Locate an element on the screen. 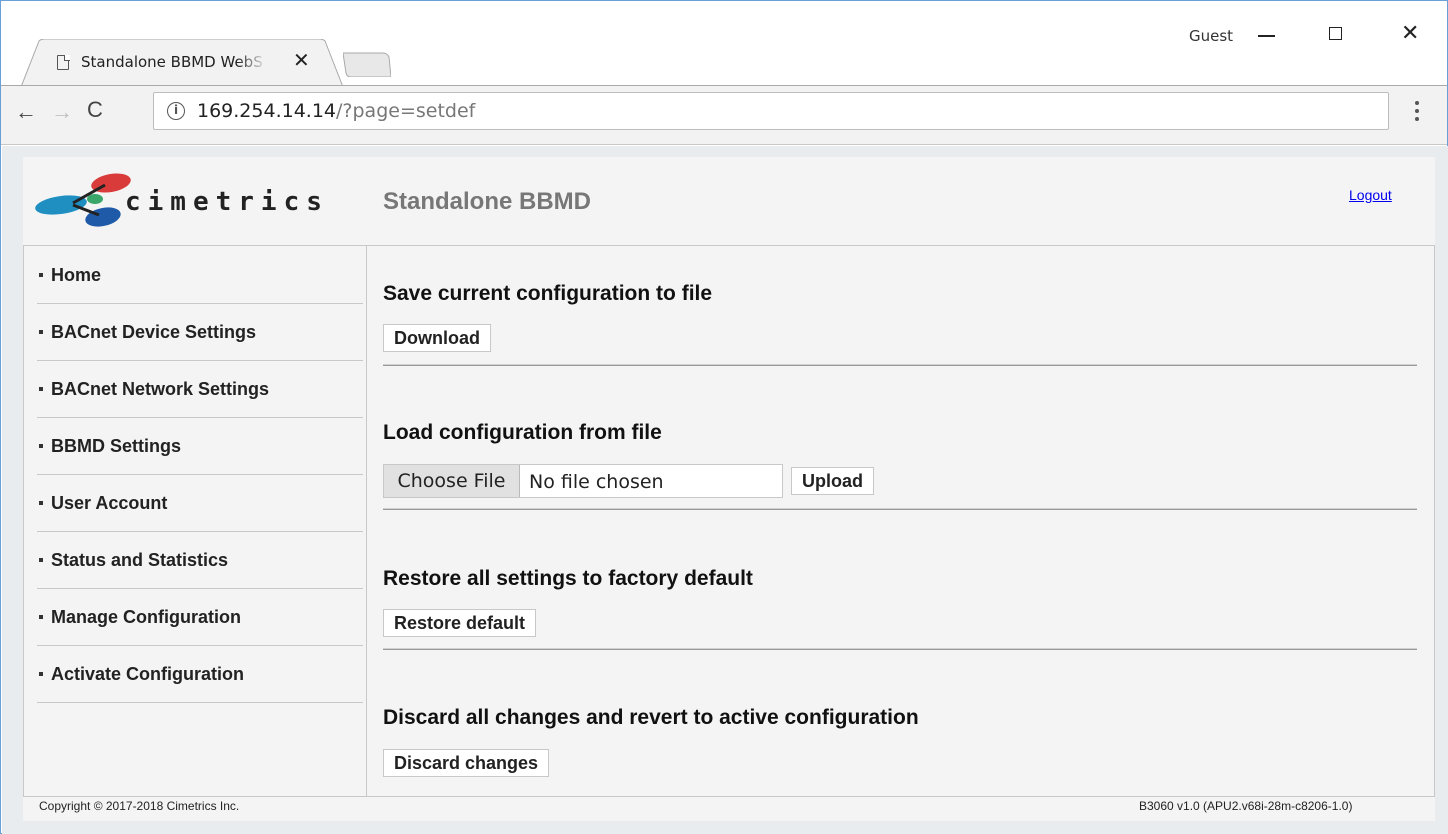 The image size is (1448, 834). new-tab-button is located at coordinates (367, 64).